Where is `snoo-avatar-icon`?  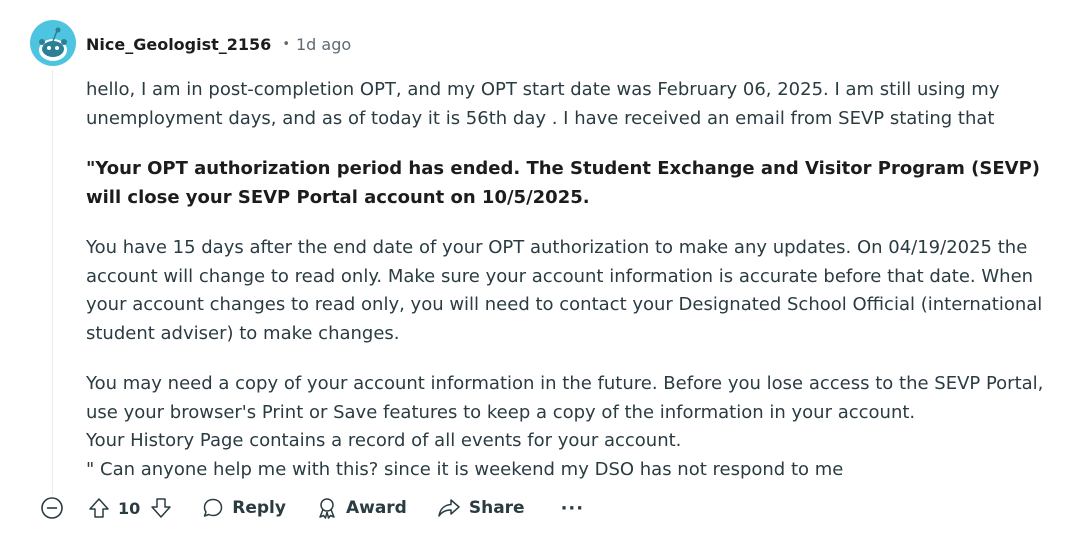 snoo-avatar-icon is located at coordinates (53, 43).